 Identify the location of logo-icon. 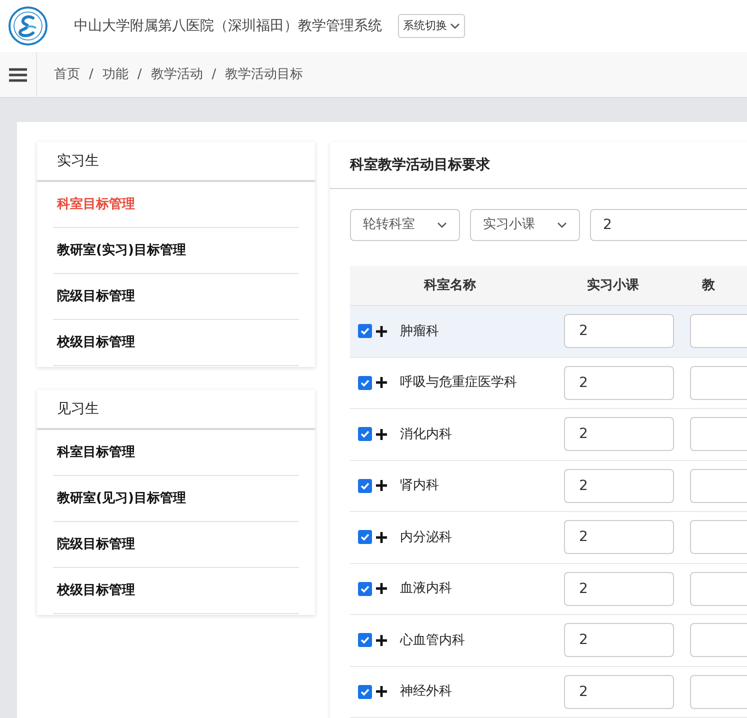
(28, 26).